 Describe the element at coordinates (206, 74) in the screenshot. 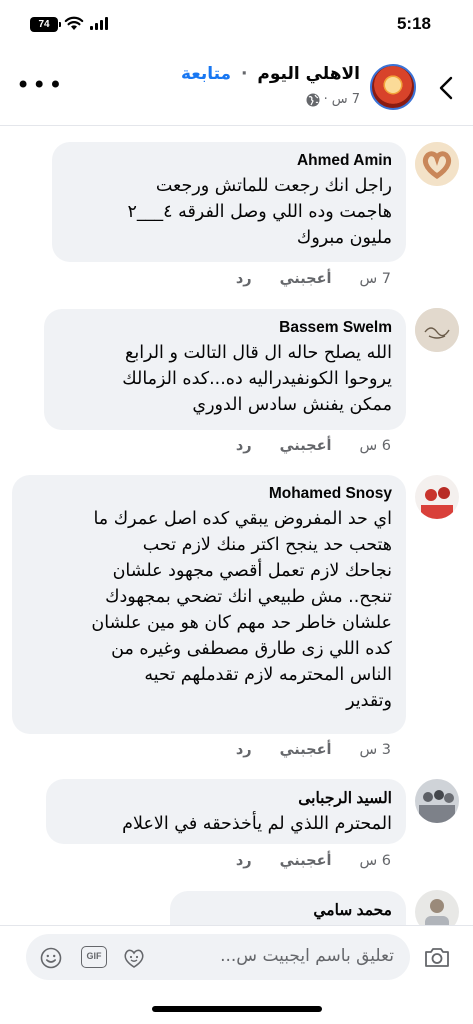

I see `follow-button: متابعة` at that location.